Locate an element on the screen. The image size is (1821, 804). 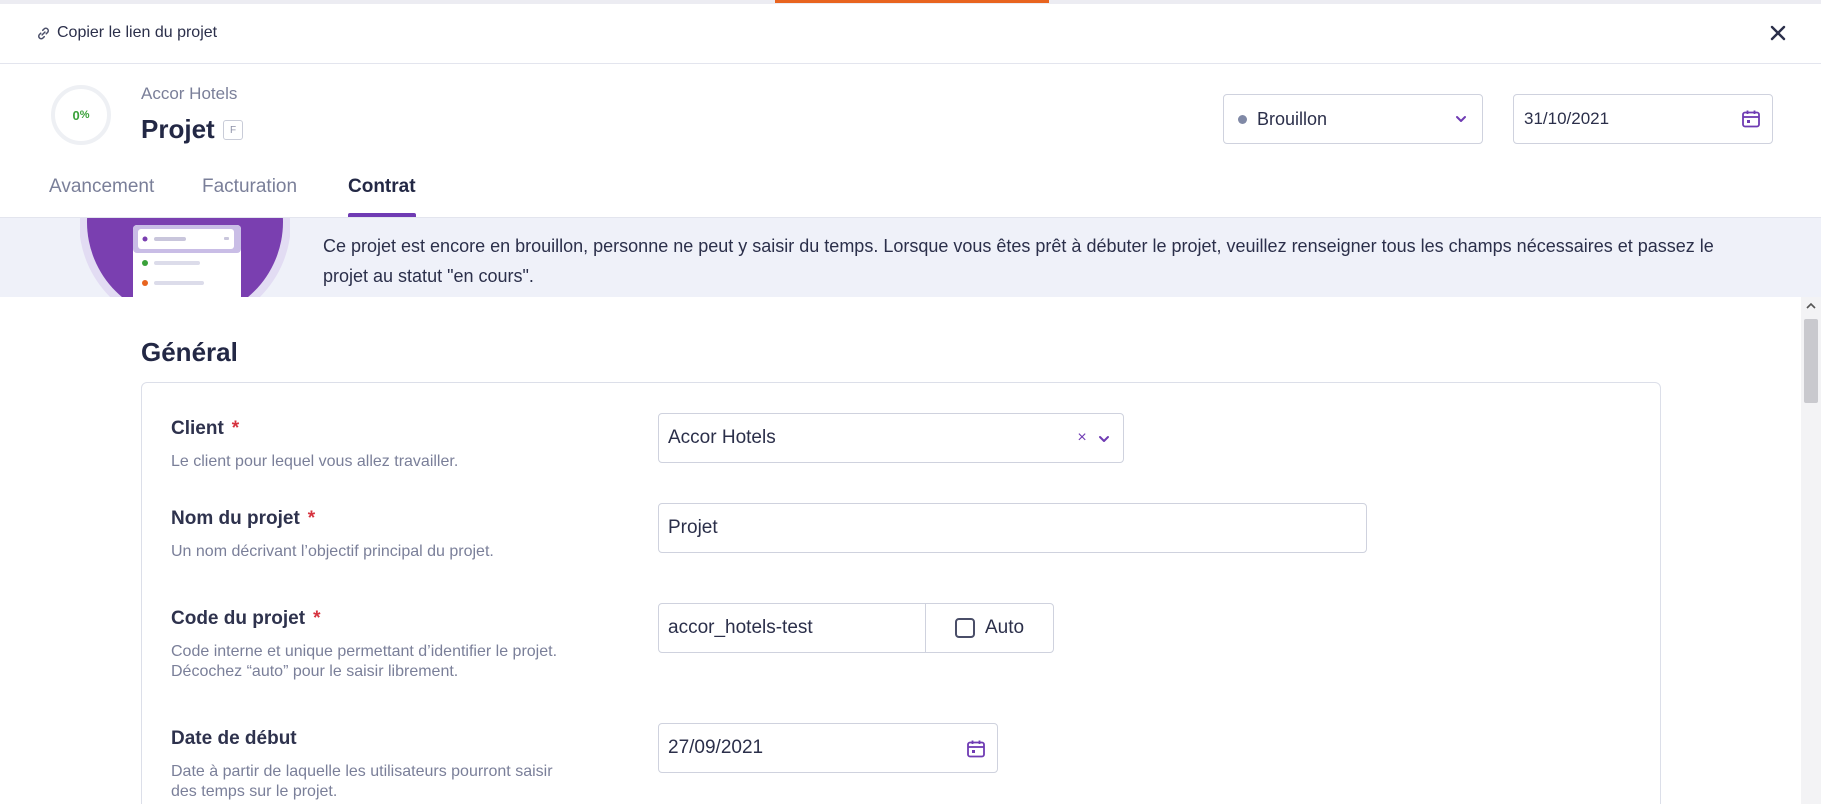
progress-unit: % is located at coordinates (84, 115).